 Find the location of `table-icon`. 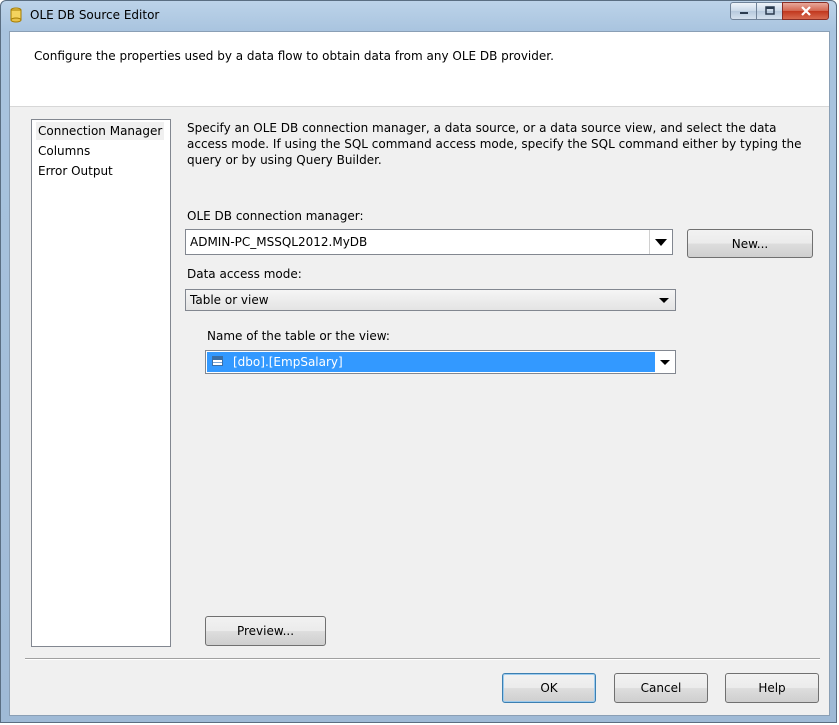

table-icon is located at coordinates (217, 361).